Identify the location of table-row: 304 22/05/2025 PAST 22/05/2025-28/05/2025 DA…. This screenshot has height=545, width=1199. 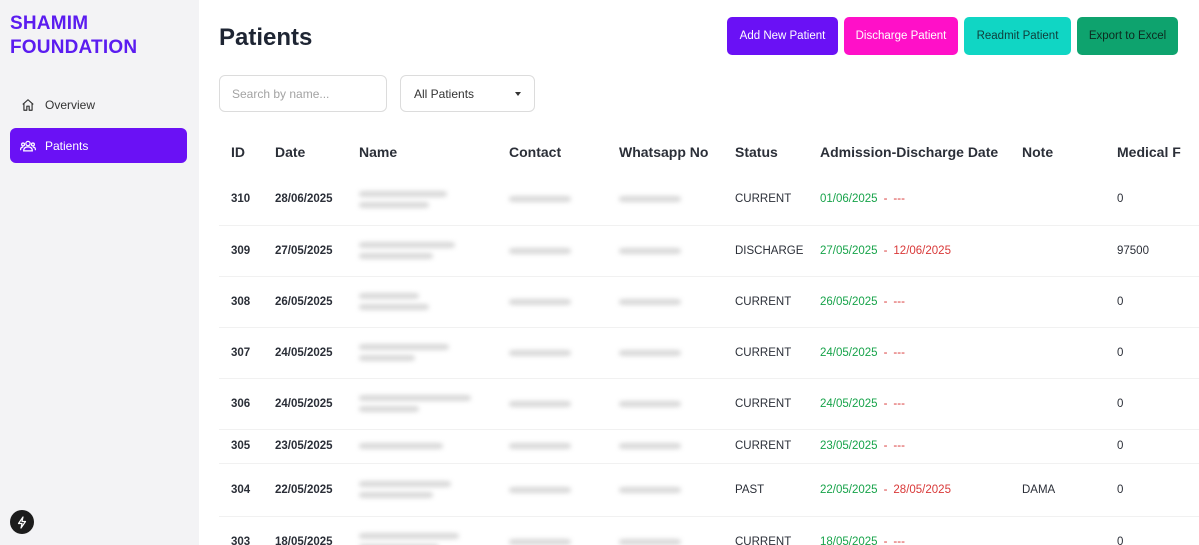
(709, 490).